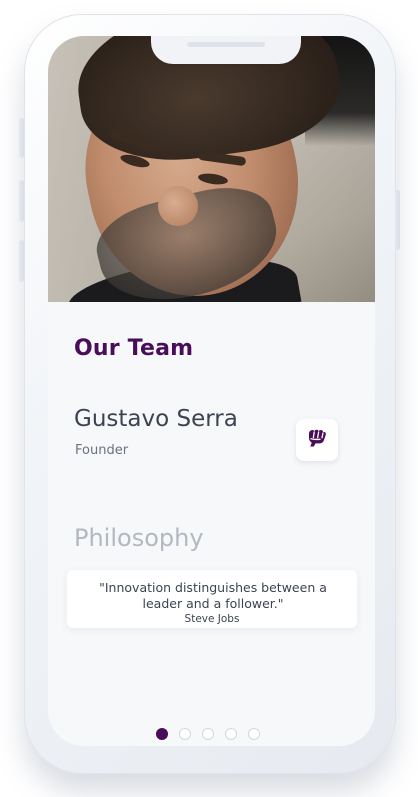  What do you see at coordinates (102, 450) in the screenshot?
I see `member-role: Founder` at bounding box center [102, 450].